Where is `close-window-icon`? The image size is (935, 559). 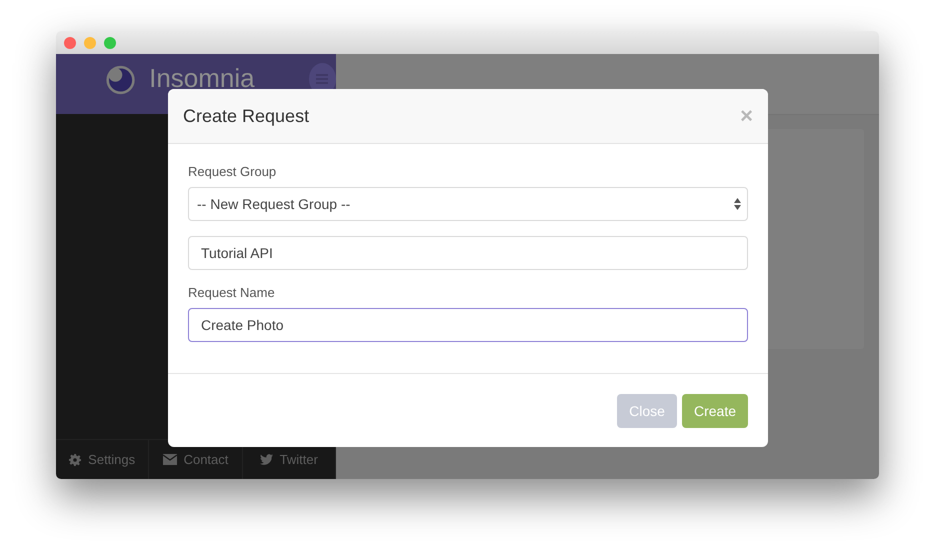
close-window-icon is located at coordinates (70, 42).